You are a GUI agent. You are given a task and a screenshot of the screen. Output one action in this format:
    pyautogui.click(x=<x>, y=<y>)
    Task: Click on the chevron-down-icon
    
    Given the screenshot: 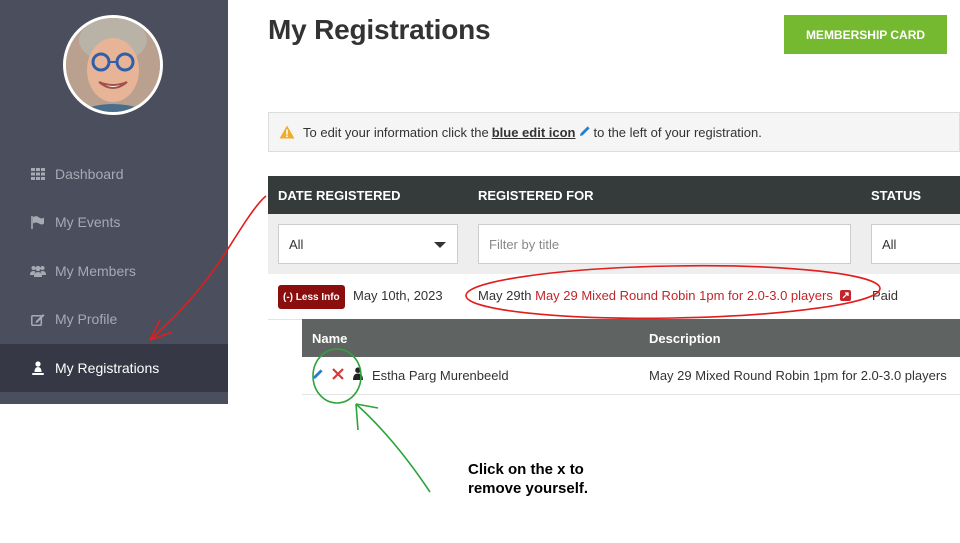 What is the action you would take?
    pyautogui.click(x=440, y=245)
    